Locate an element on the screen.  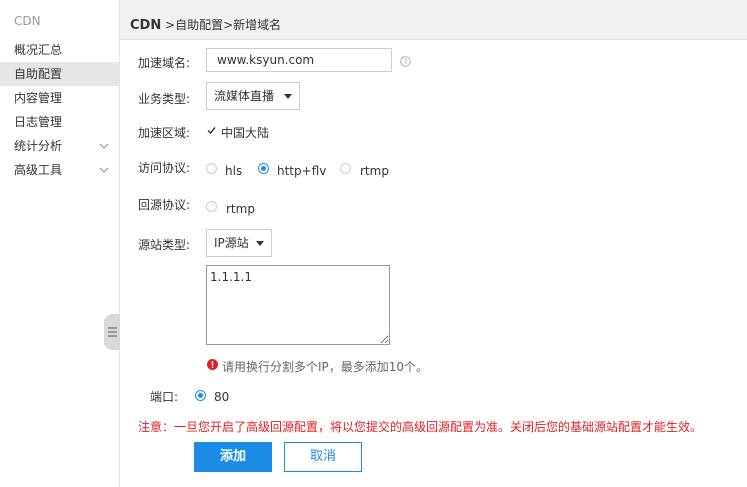
breadcrumb: CDN >自助配置>新增域名 is located at coordinates (205, 24).